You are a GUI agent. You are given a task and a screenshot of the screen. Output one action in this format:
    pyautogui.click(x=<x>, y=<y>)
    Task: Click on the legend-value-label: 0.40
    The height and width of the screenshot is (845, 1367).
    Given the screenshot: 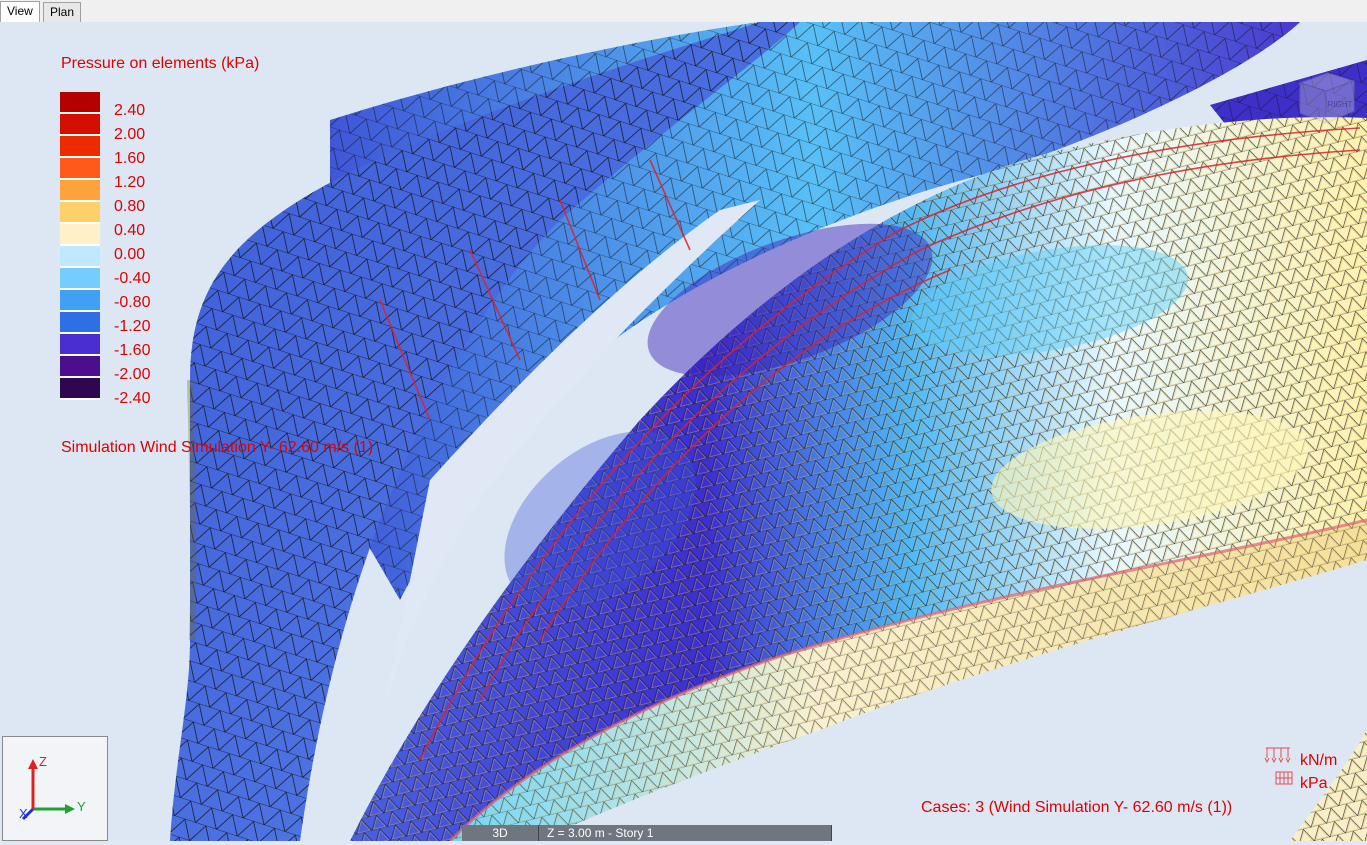 What is the action you would take?
    pyautogui.click(x=130, y=230)
    